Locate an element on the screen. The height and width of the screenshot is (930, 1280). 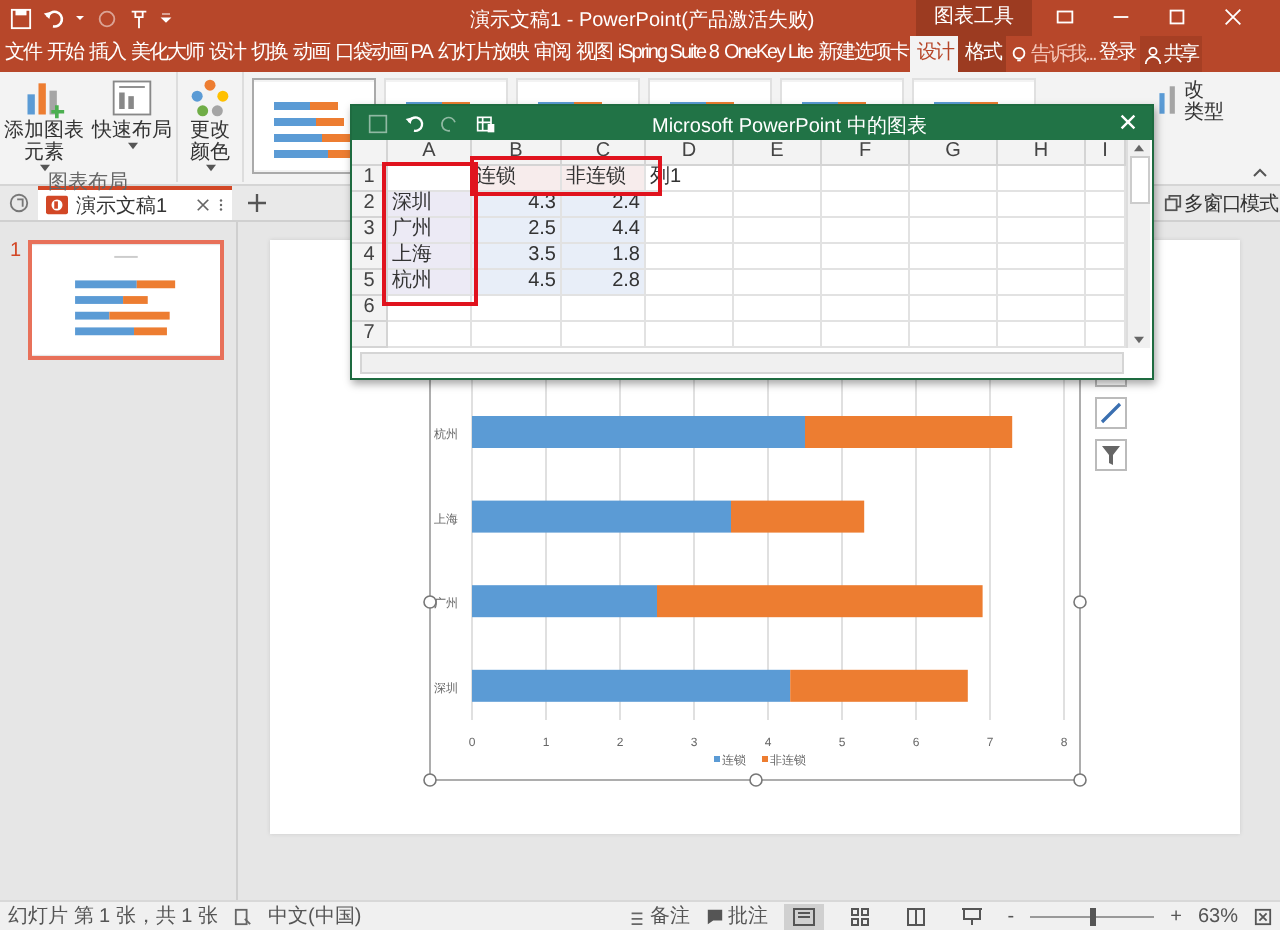
column-header: D is located at coordinates (690, 153).